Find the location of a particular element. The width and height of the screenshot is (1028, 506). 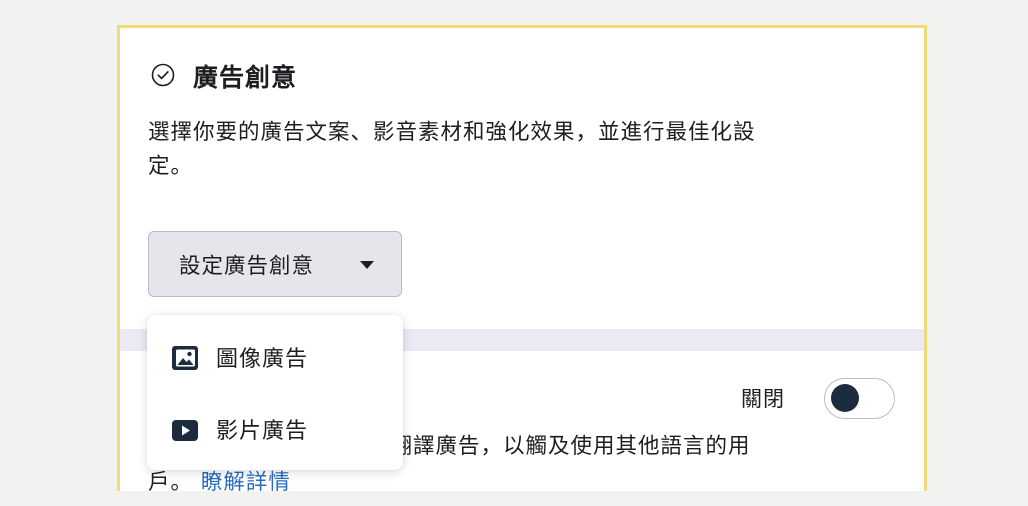

toggle-knob is located at coordinates (845, 398).